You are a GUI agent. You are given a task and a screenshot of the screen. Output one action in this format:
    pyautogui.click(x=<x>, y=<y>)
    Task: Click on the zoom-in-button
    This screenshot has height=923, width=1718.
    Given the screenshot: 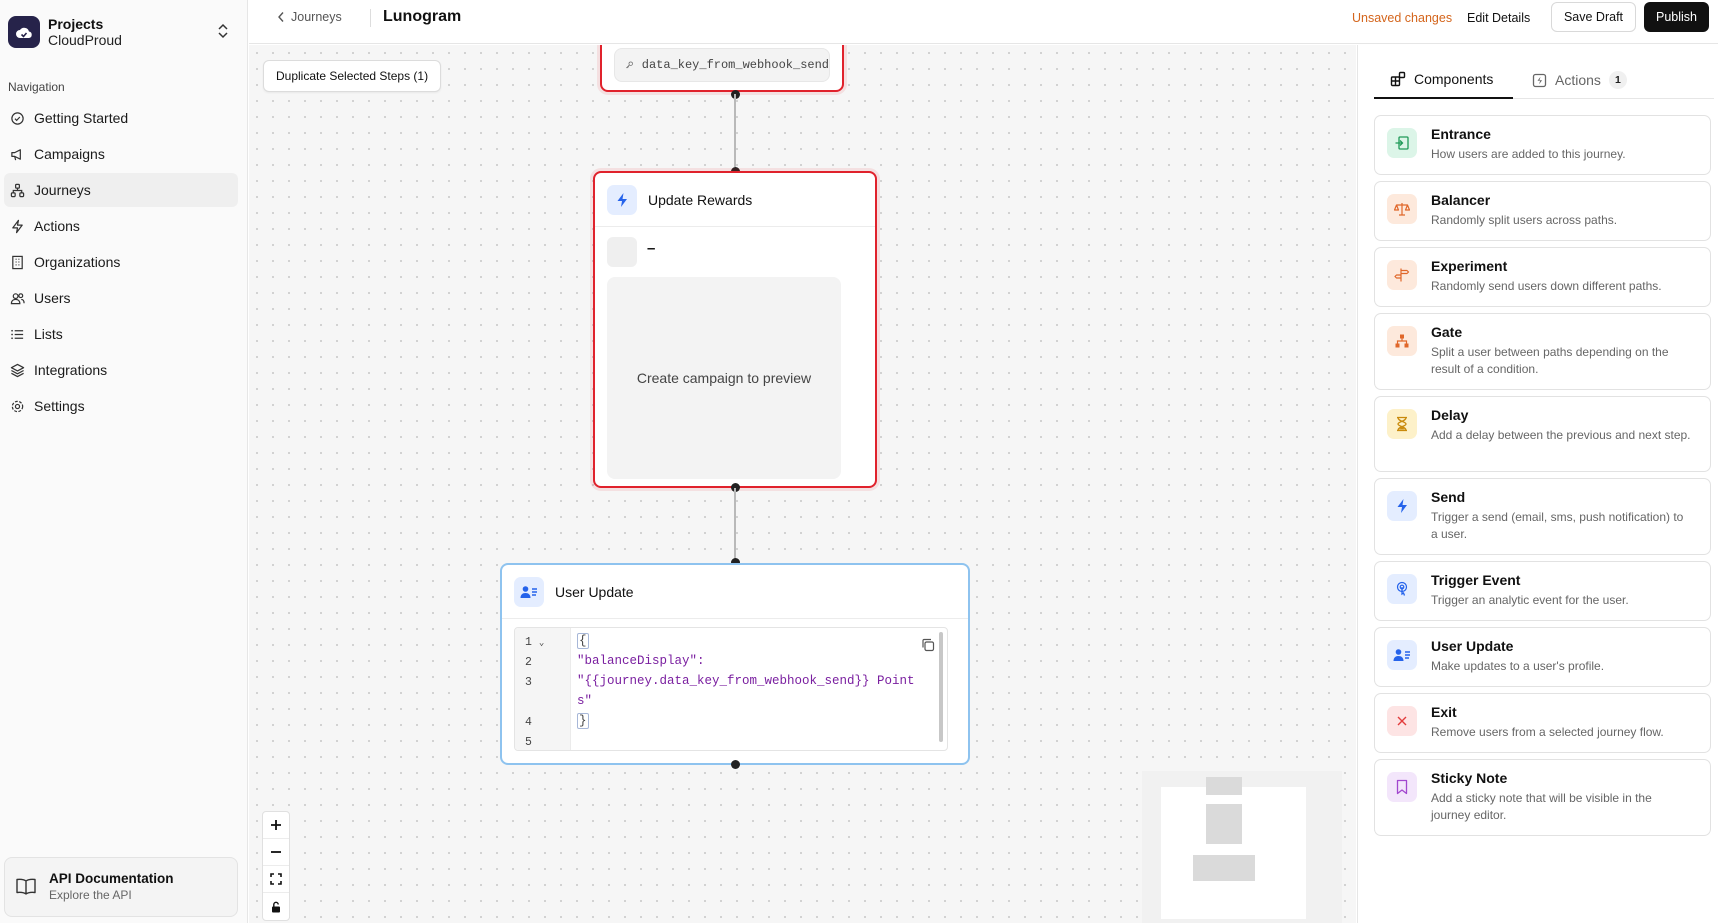 What is the action you would take?
    pyautogui.click(x=276, y=825)
    